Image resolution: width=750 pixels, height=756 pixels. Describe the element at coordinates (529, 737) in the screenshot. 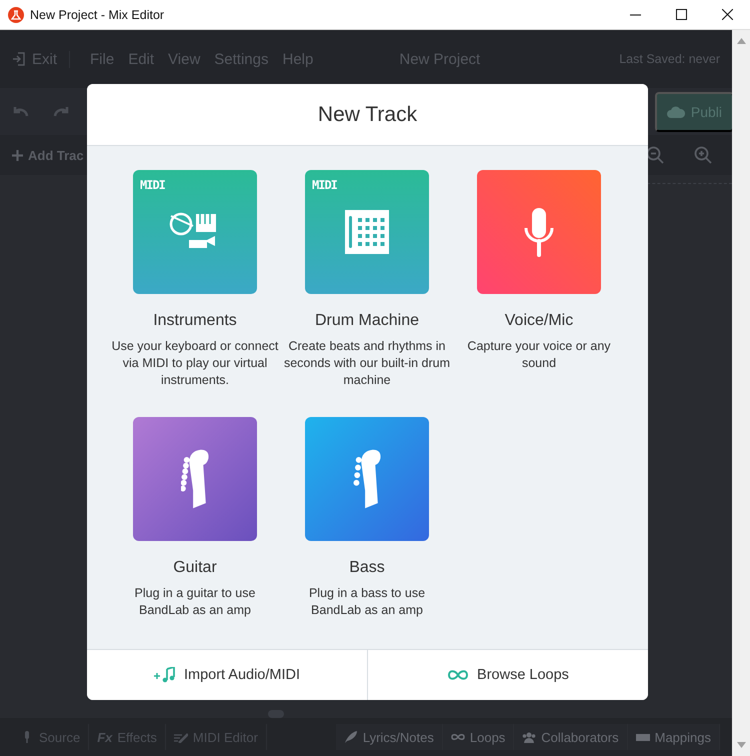

I see `people-icon` at that location.